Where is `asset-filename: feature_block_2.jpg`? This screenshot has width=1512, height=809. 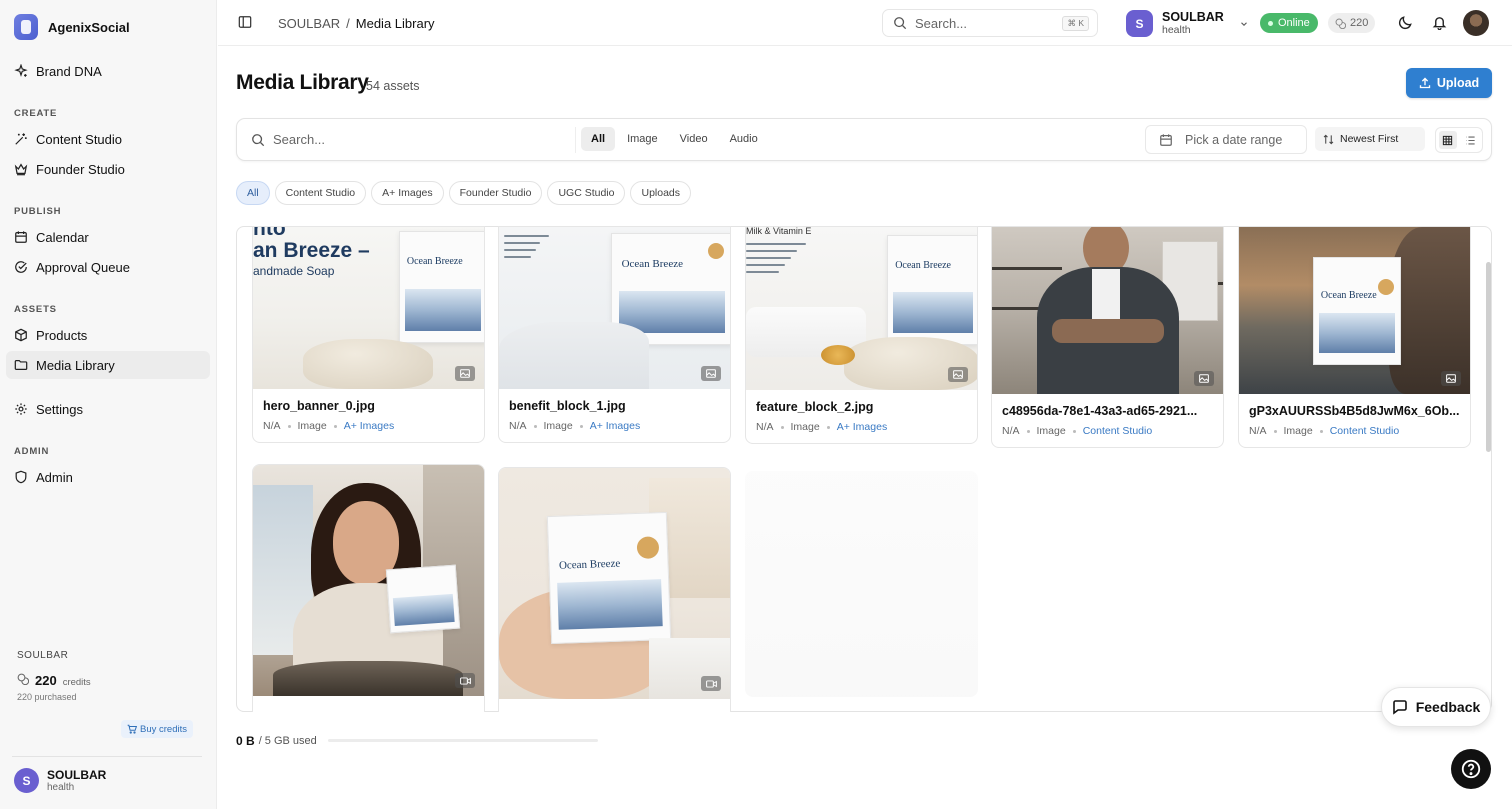 asset-filename: feature_block_2.jpg is located at coordinates (815, 407).